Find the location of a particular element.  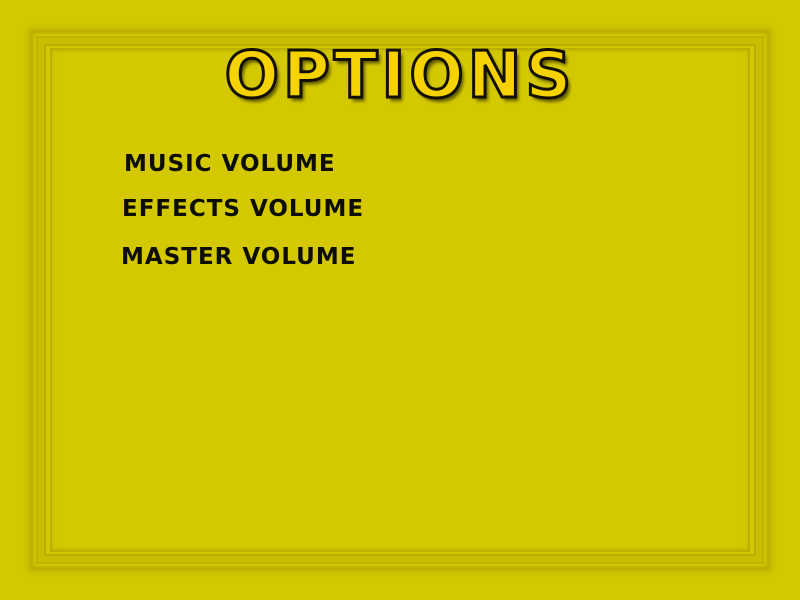

effects-volume-option: Effects Volume is located at coordinates (243, 209).